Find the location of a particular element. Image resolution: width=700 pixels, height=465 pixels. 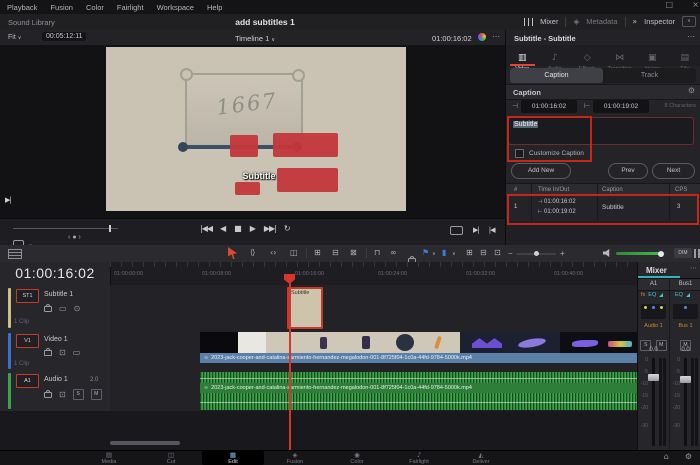

mark-out-icon is located at coordinates (492, 230).